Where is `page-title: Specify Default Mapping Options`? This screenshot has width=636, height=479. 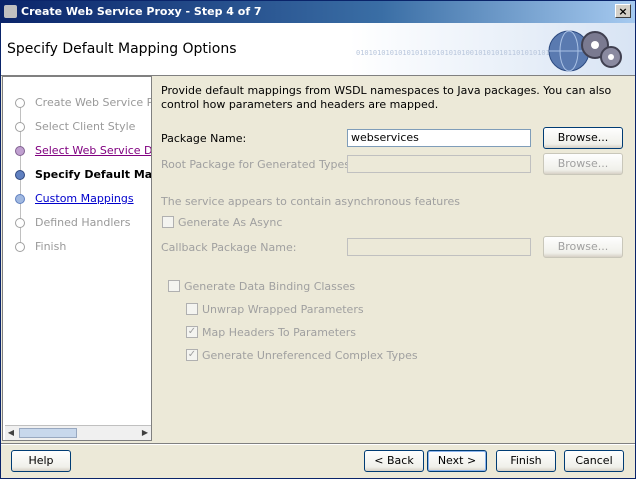 page-title: Specify Default Mapping Options is located at coordinates (122, 49).